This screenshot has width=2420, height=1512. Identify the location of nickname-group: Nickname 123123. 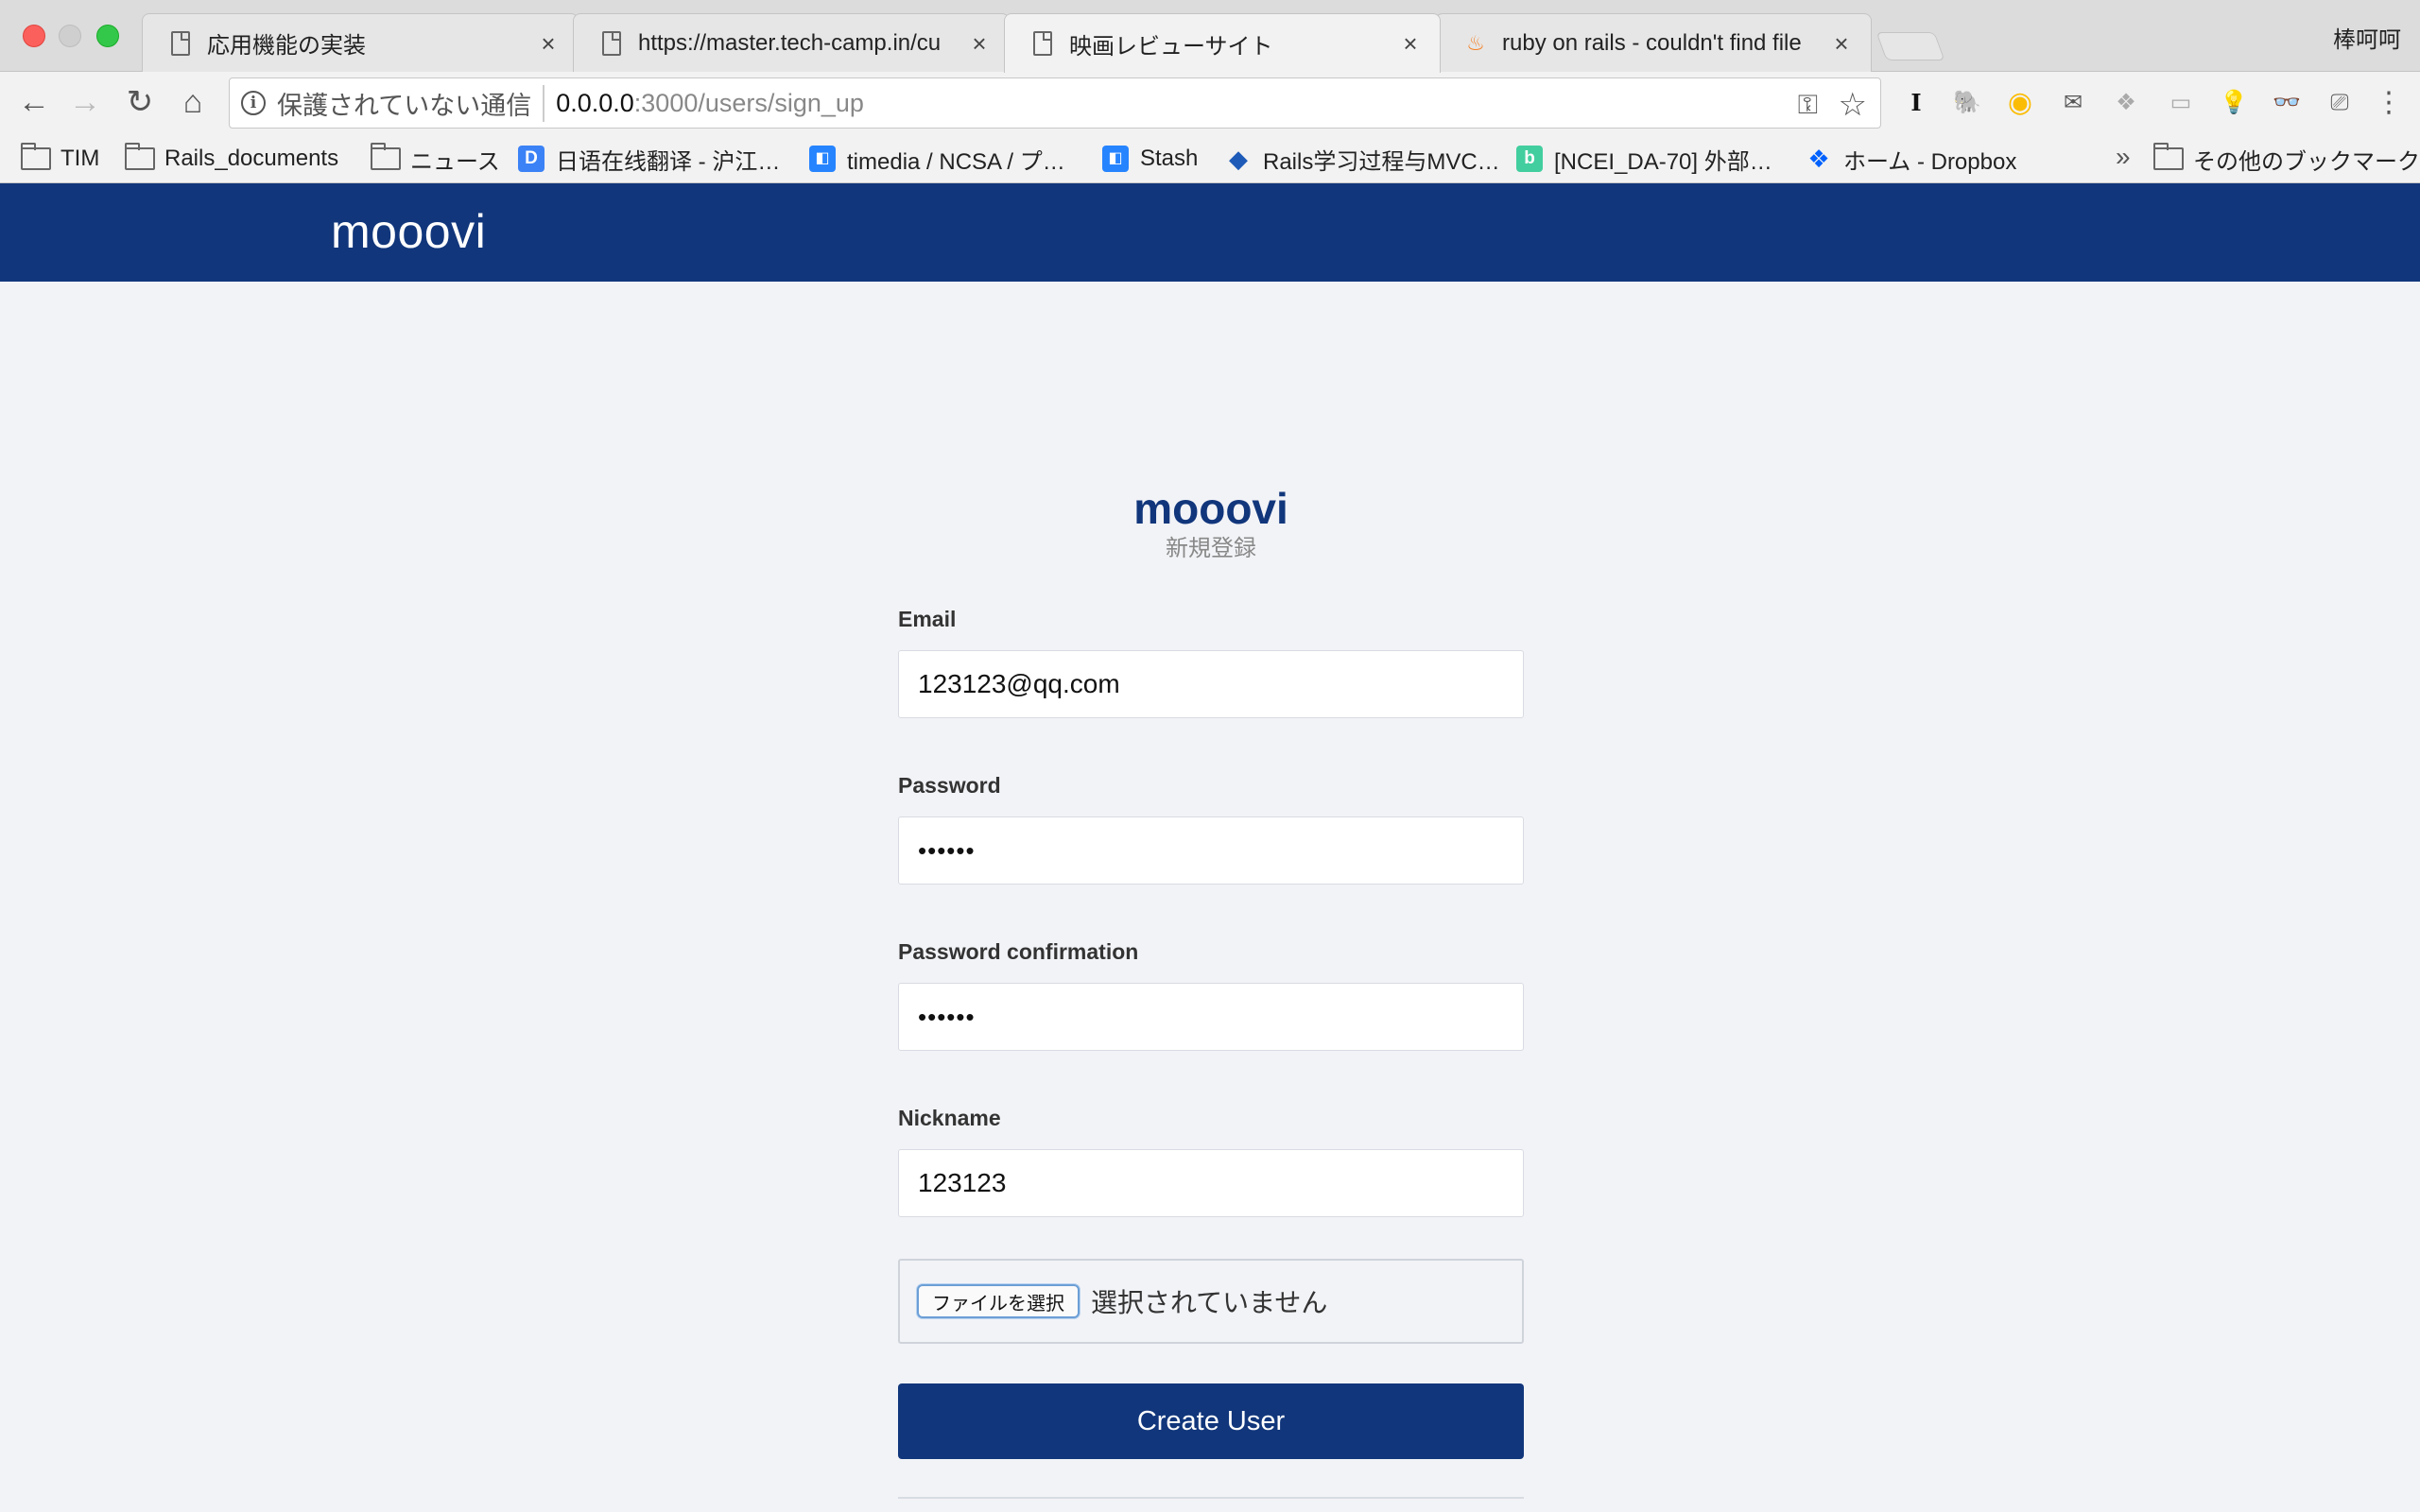
(1211, 1161).